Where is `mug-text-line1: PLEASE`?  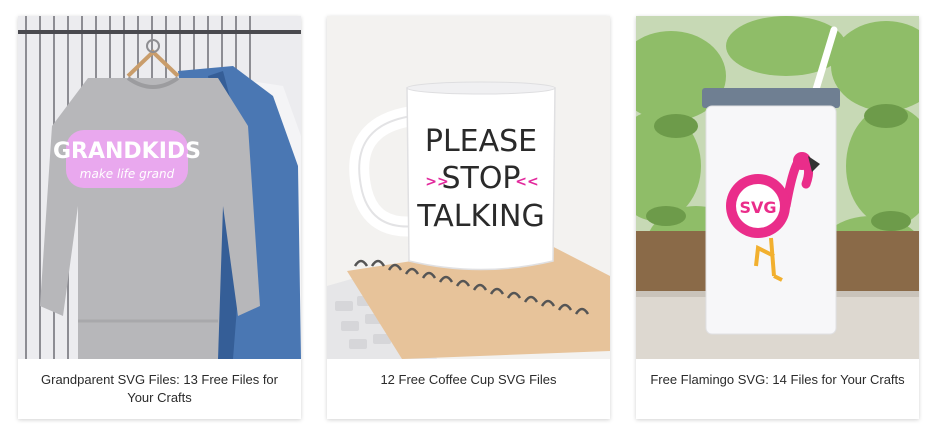 mug-text-line1: PLEASE is located at coordinates (481, 141).